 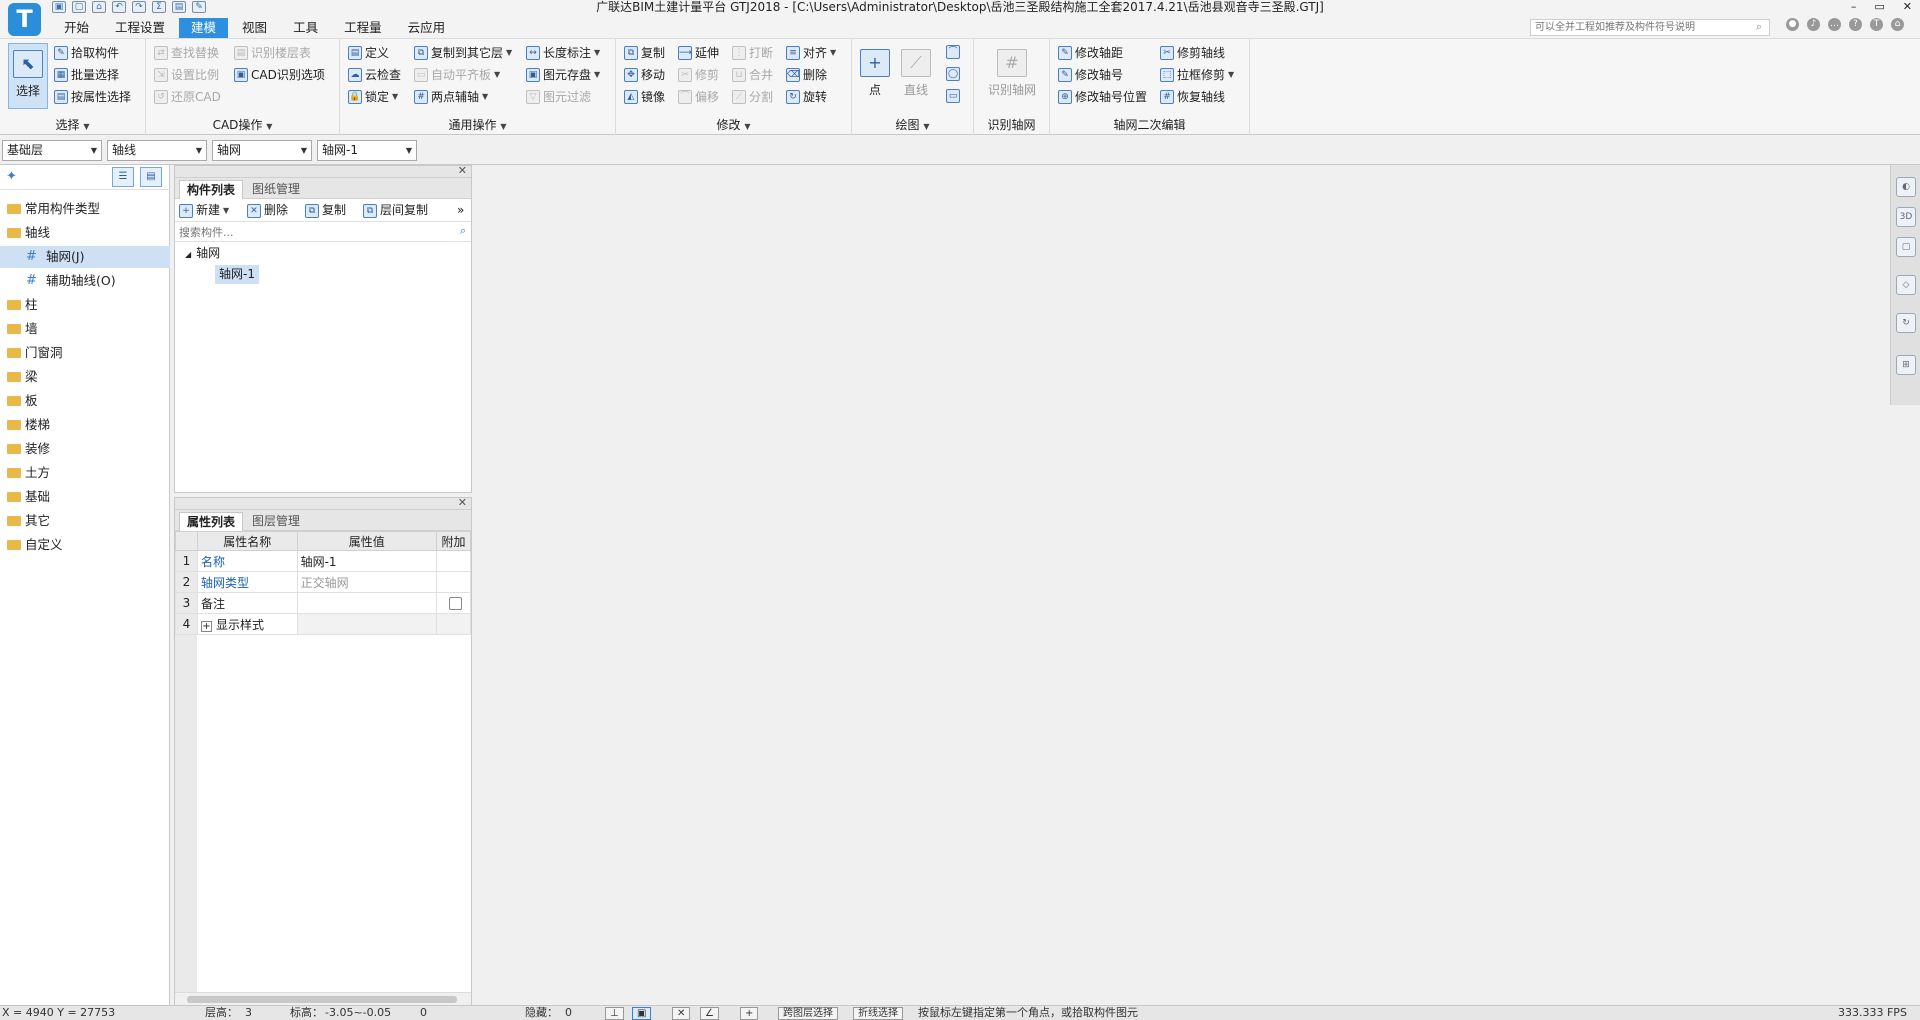 What do you see at coordinates (85, 305) in the screenshot?
I see `nav-item-column: 柱` at bounding box center [85, 305].